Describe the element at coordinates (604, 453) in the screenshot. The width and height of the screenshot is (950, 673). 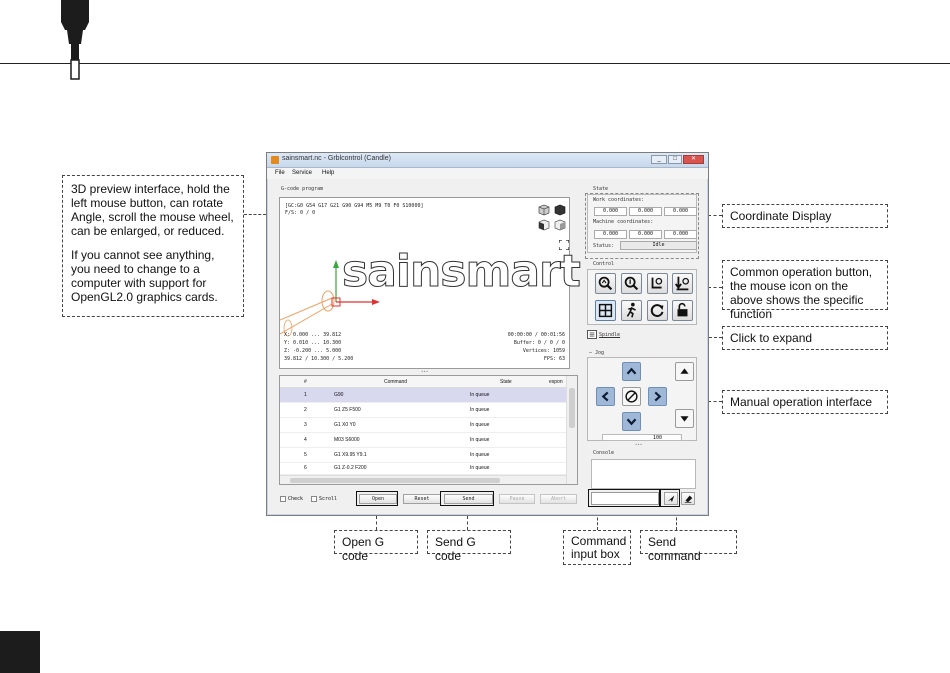
I see `console-label: Console` at that location.